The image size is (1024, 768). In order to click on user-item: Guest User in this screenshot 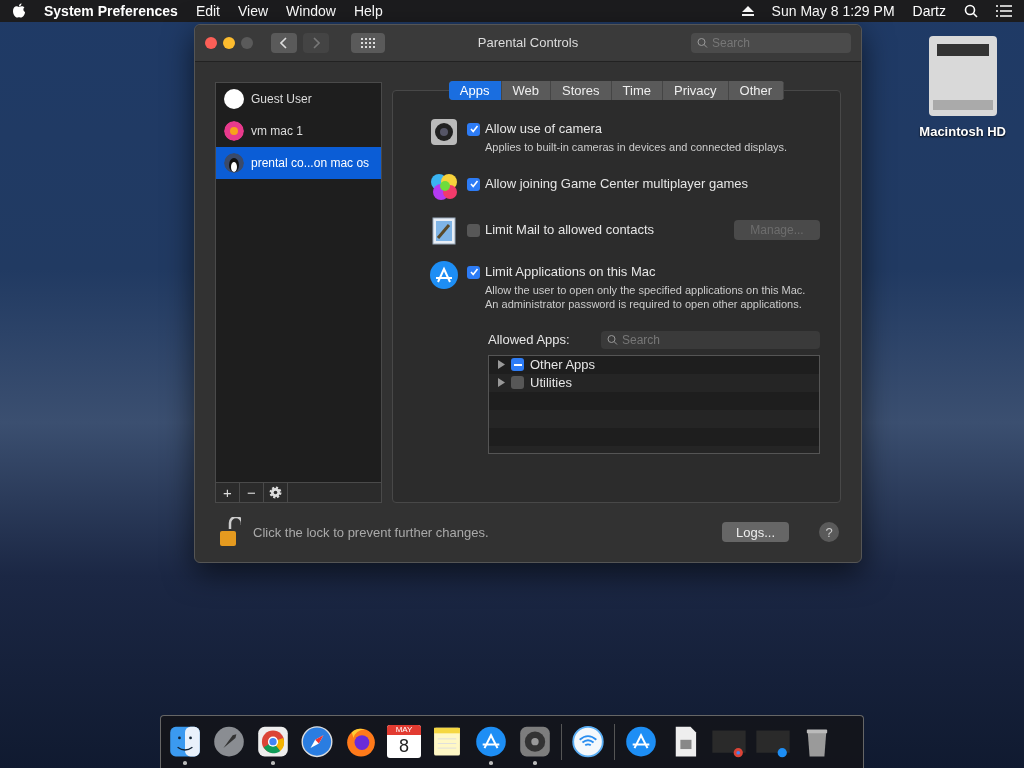, I will do `click(298, 98)`.